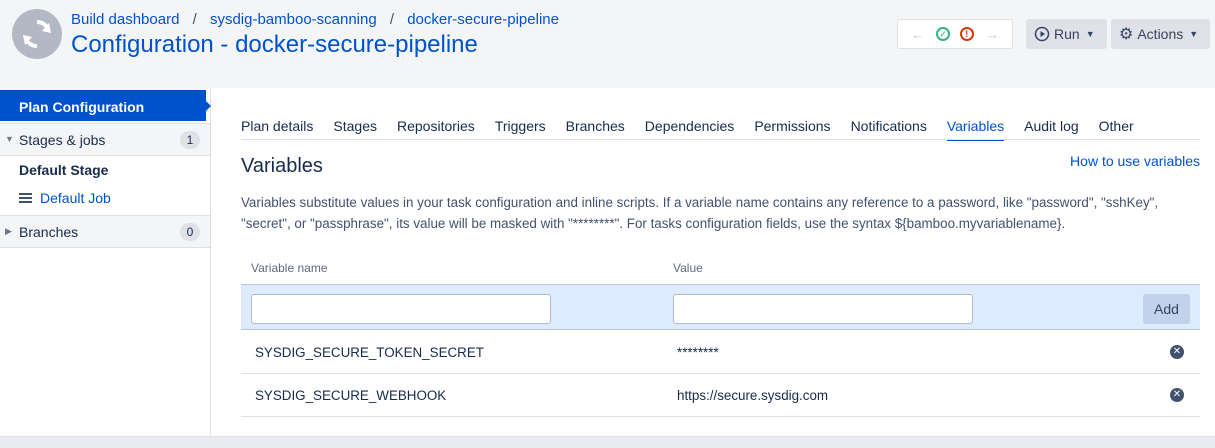 Image resolution: width=1215 pixels, height=448 pixels. What do you see at coordinates (698, 352) in the screenshot?
I see `variable-value: ********` at bounding box center [698, 352].